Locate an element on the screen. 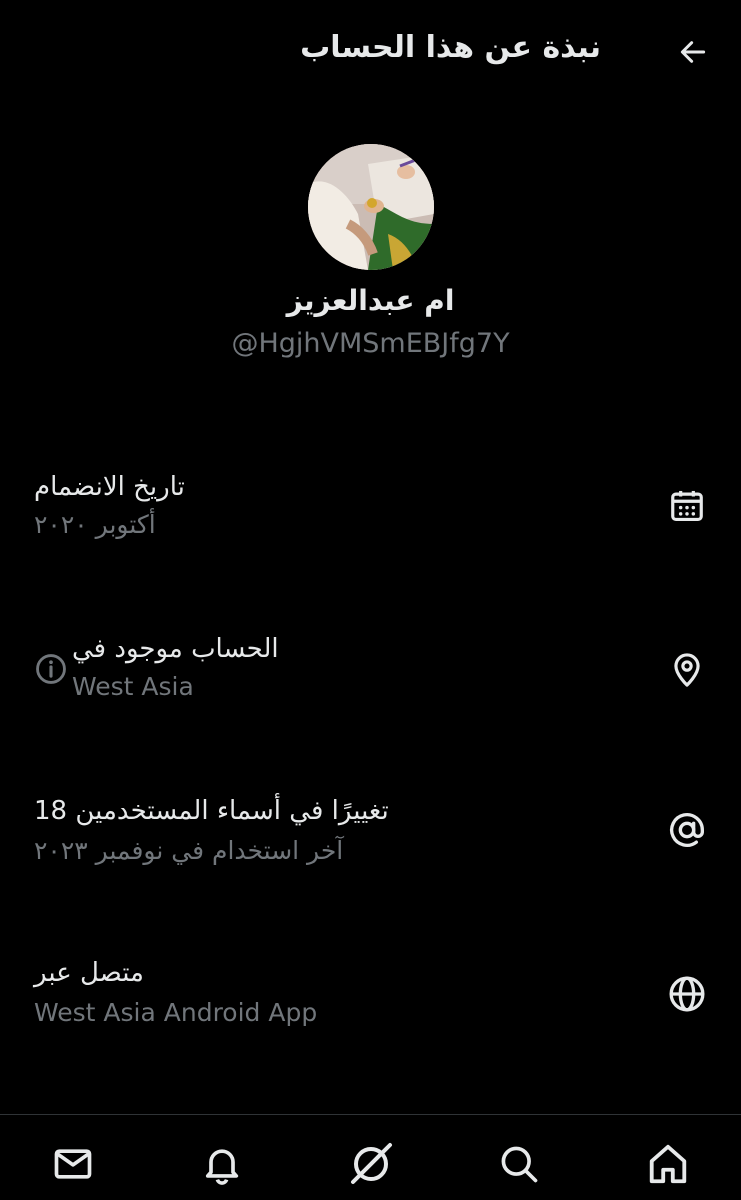  row-subtitle-username-changes: آخر استخدام في نوفمبر ٢٠٢٣ is located at coordinates (189, 850).